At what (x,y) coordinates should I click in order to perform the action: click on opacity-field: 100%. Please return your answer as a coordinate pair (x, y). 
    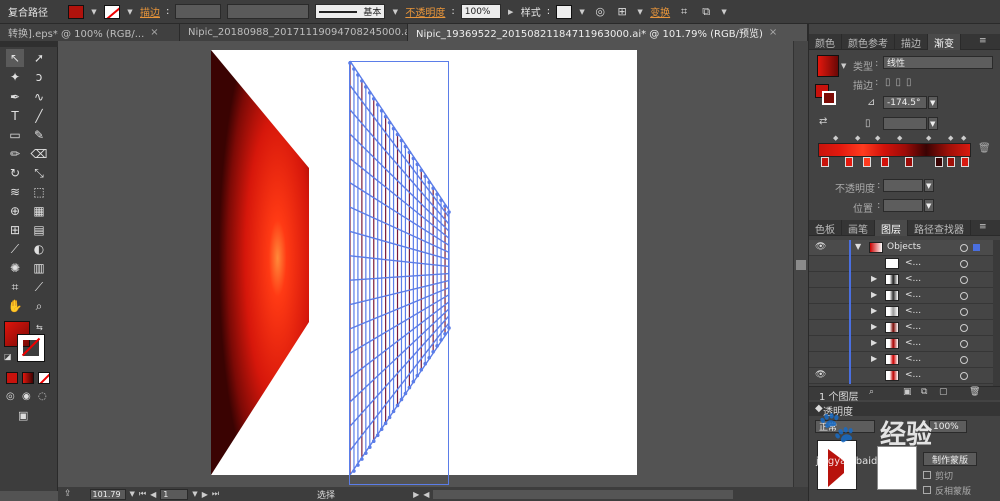
    Looking at the image, I should click on (480, 11).